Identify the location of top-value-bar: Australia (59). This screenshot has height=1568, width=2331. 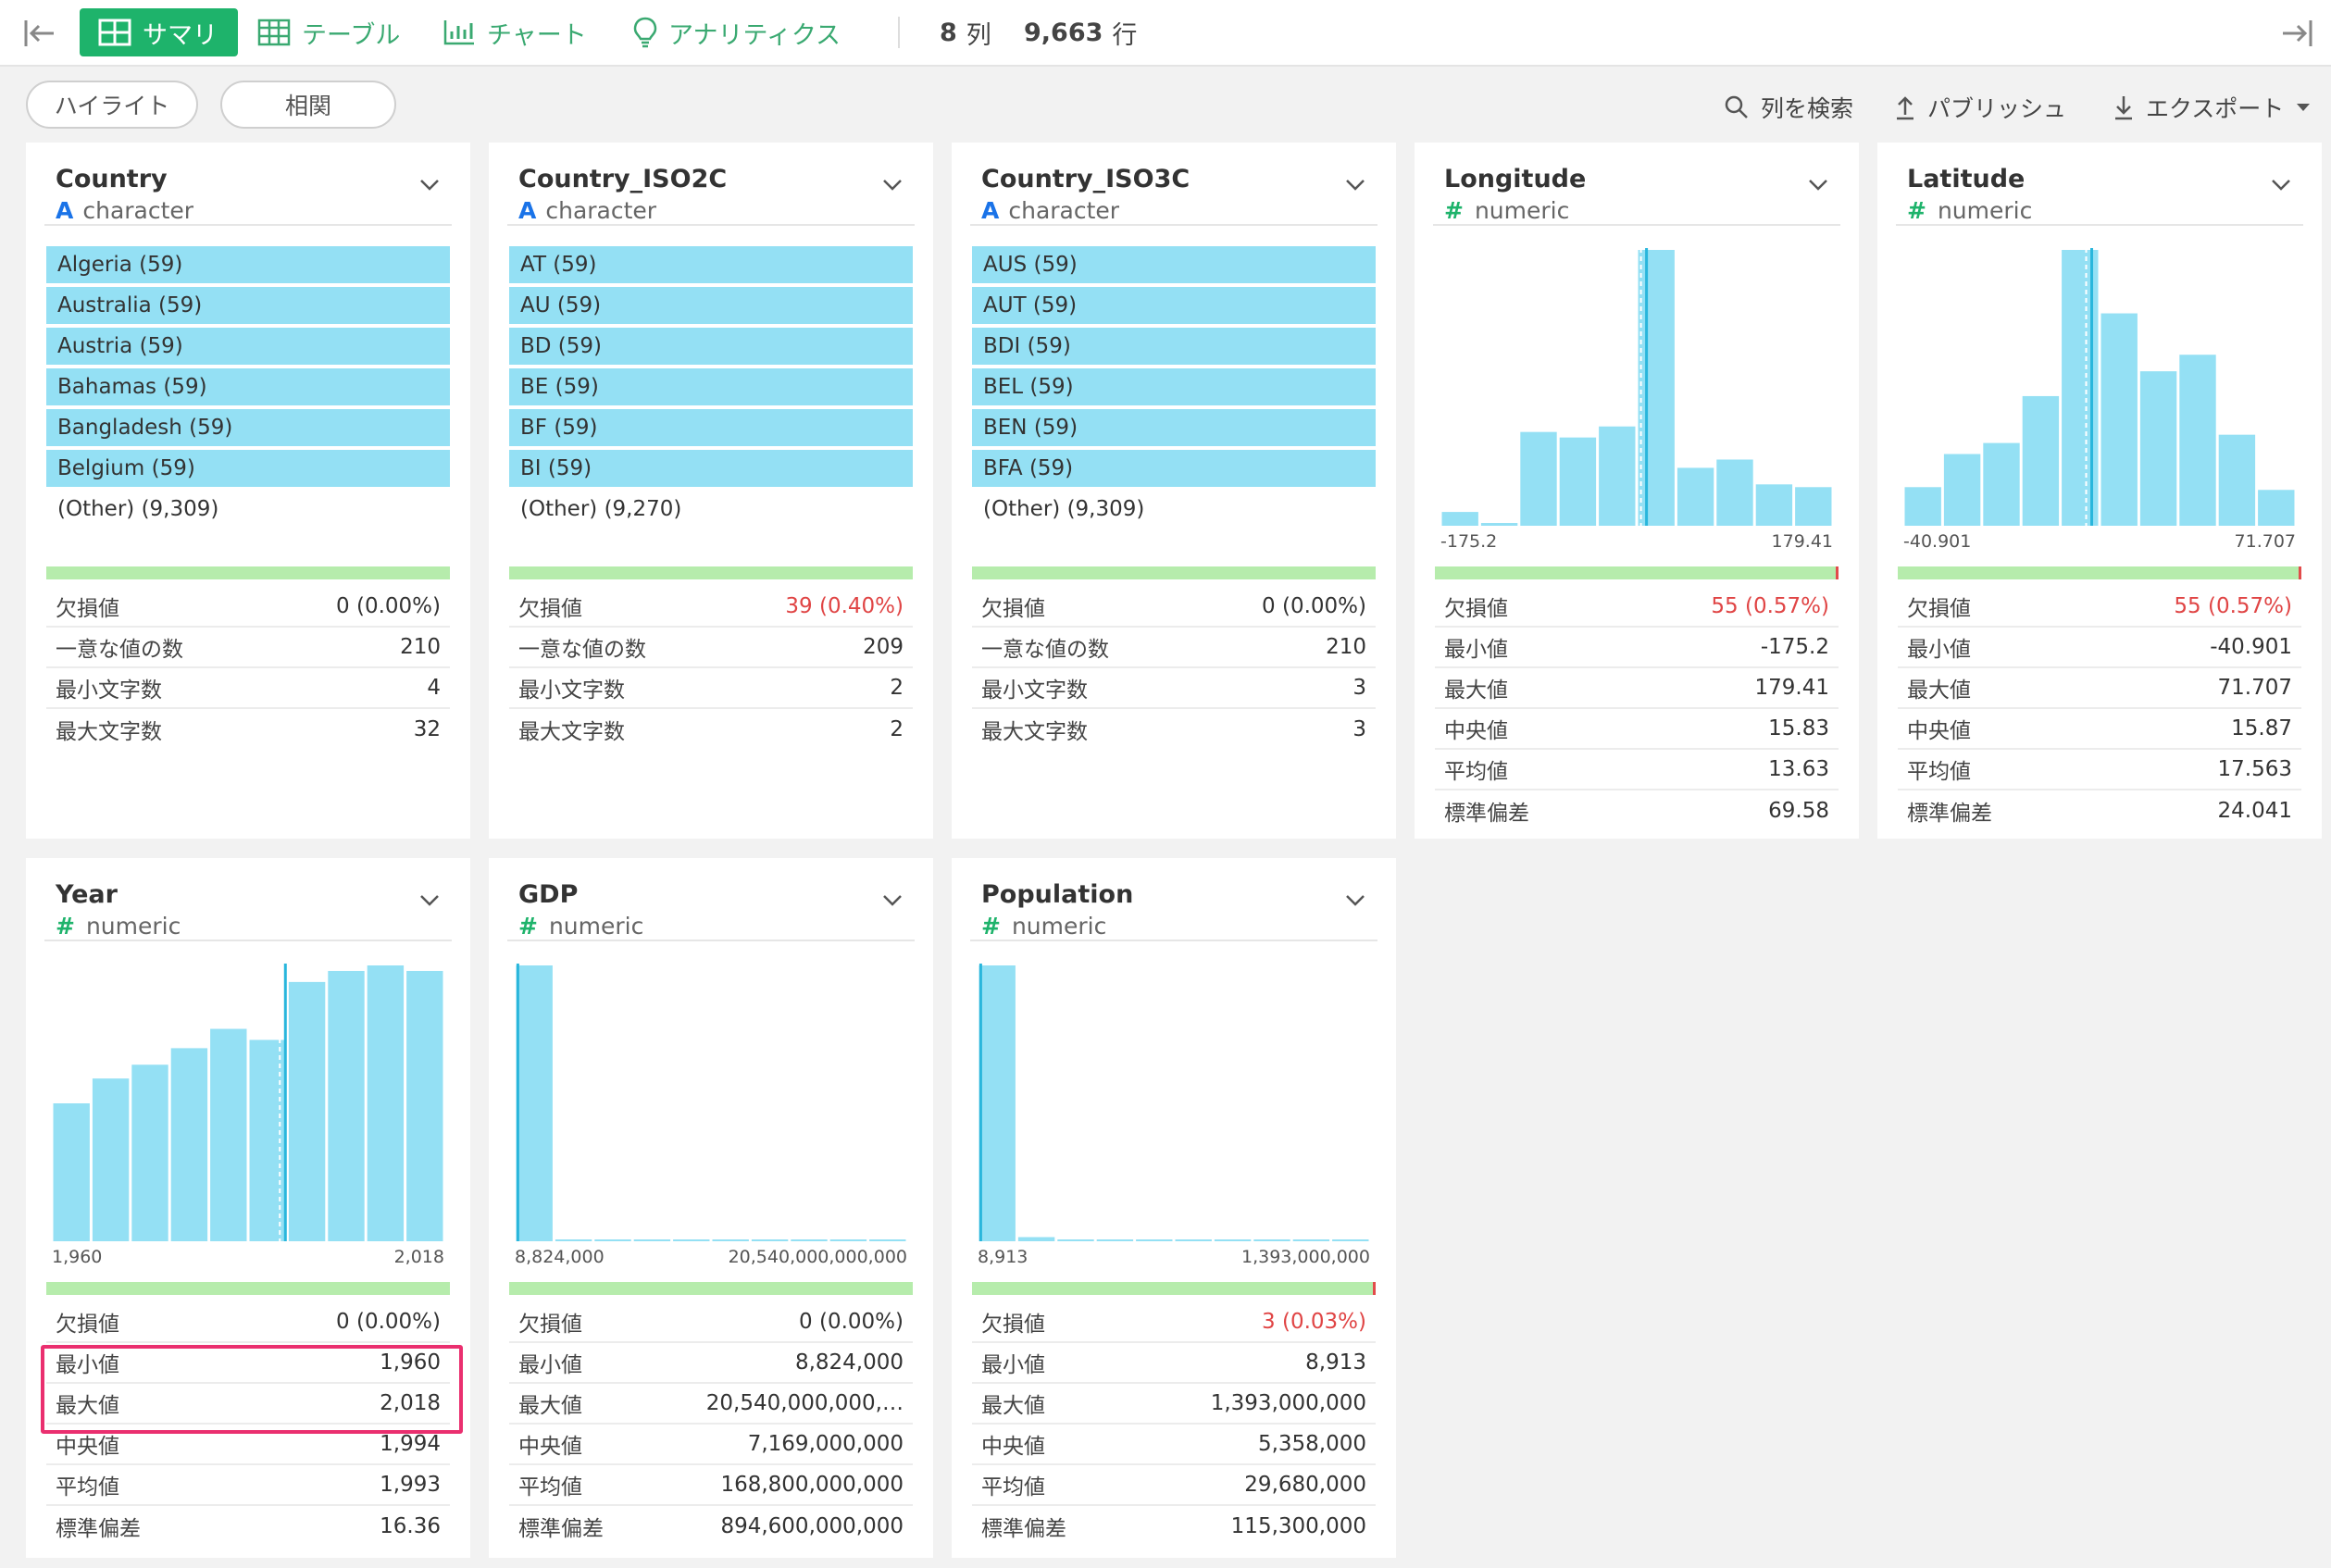
(248, 305).